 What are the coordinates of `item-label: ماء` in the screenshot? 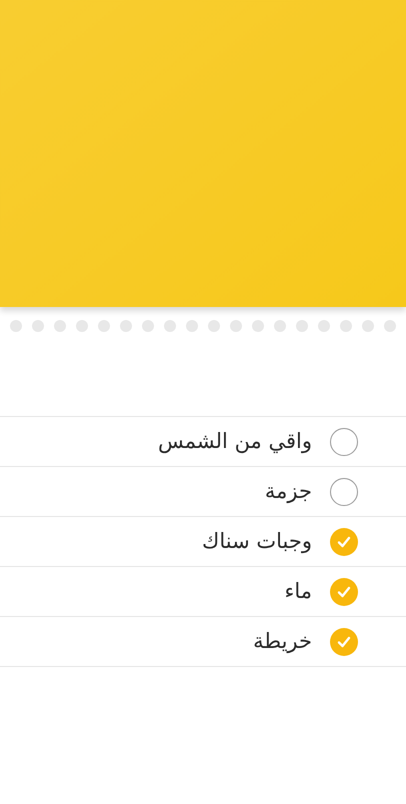 It's located at (298, 591).